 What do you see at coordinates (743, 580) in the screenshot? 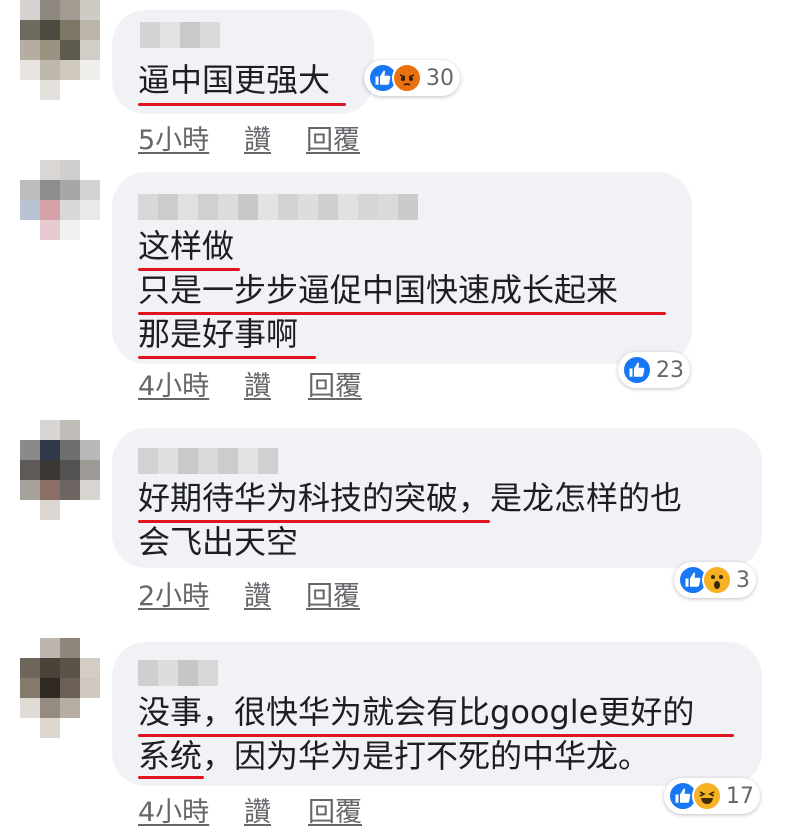
I see `reaction-count: 3` at bounding box center [743, 580].